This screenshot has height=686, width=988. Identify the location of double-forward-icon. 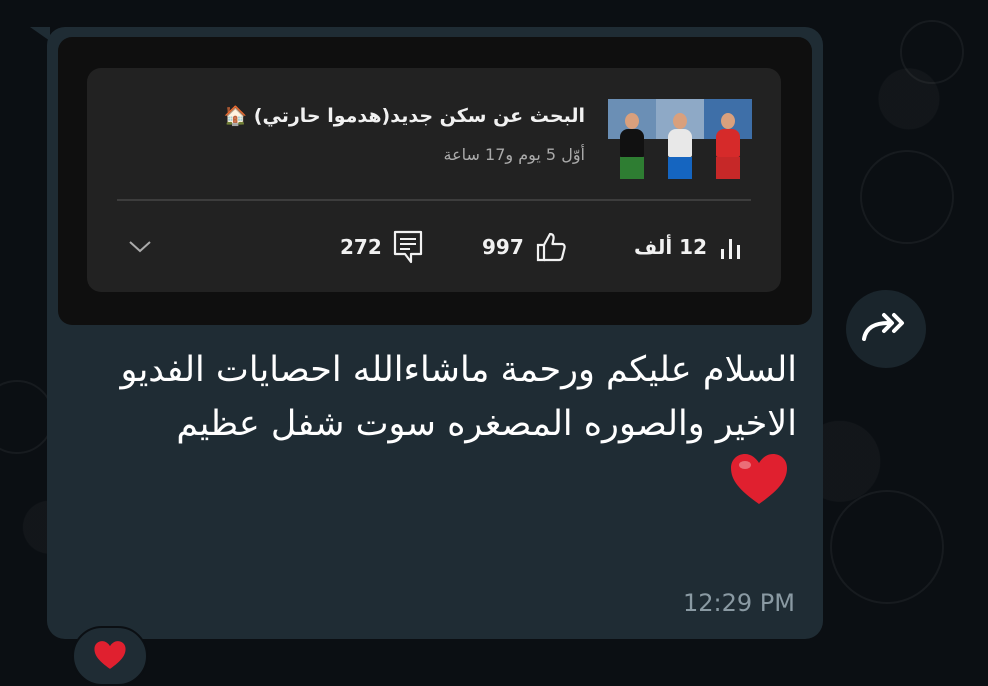
(883, 327).